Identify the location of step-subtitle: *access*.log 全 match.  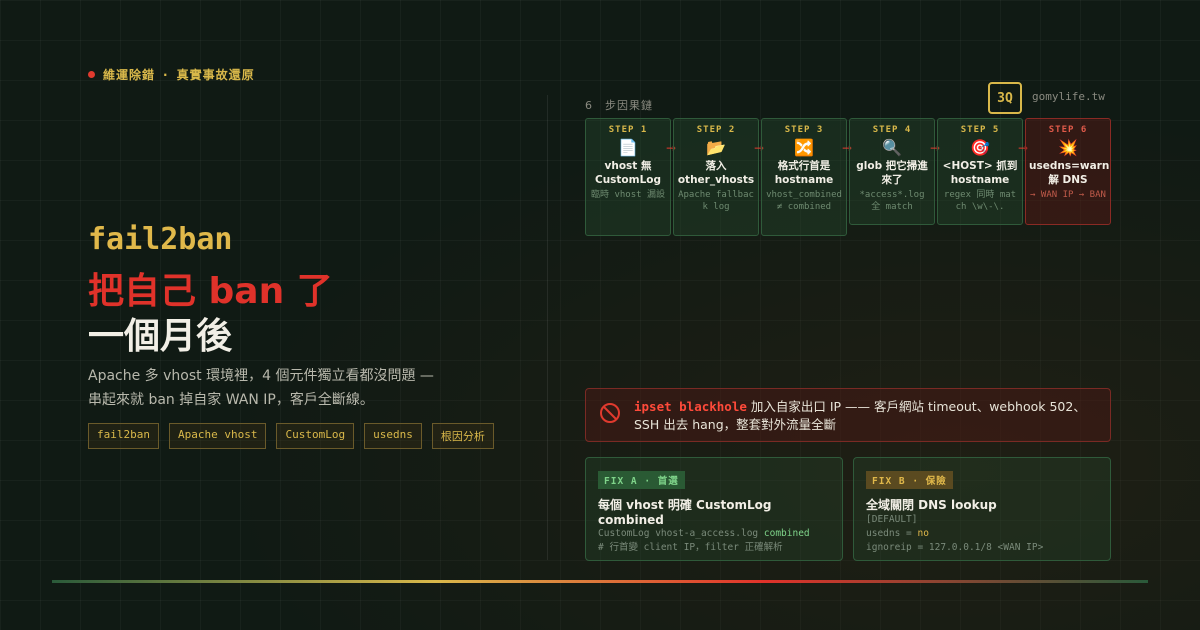
(892, 201).